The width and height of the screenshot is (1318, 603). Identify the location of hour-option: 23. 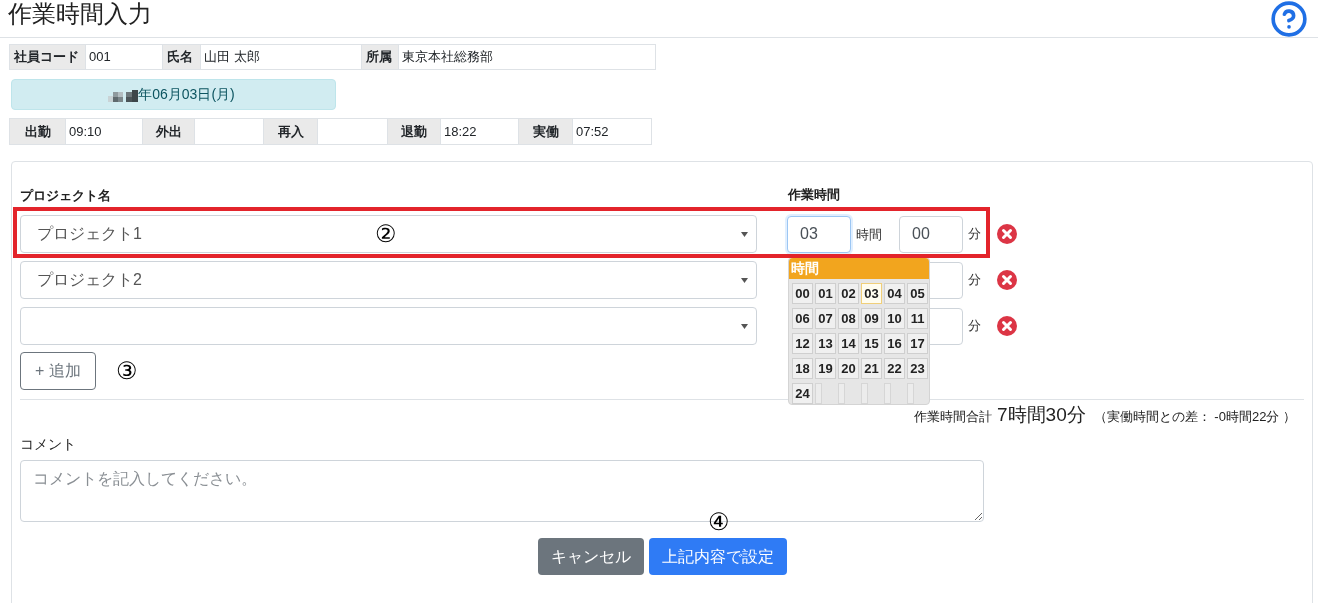
(917, 368).